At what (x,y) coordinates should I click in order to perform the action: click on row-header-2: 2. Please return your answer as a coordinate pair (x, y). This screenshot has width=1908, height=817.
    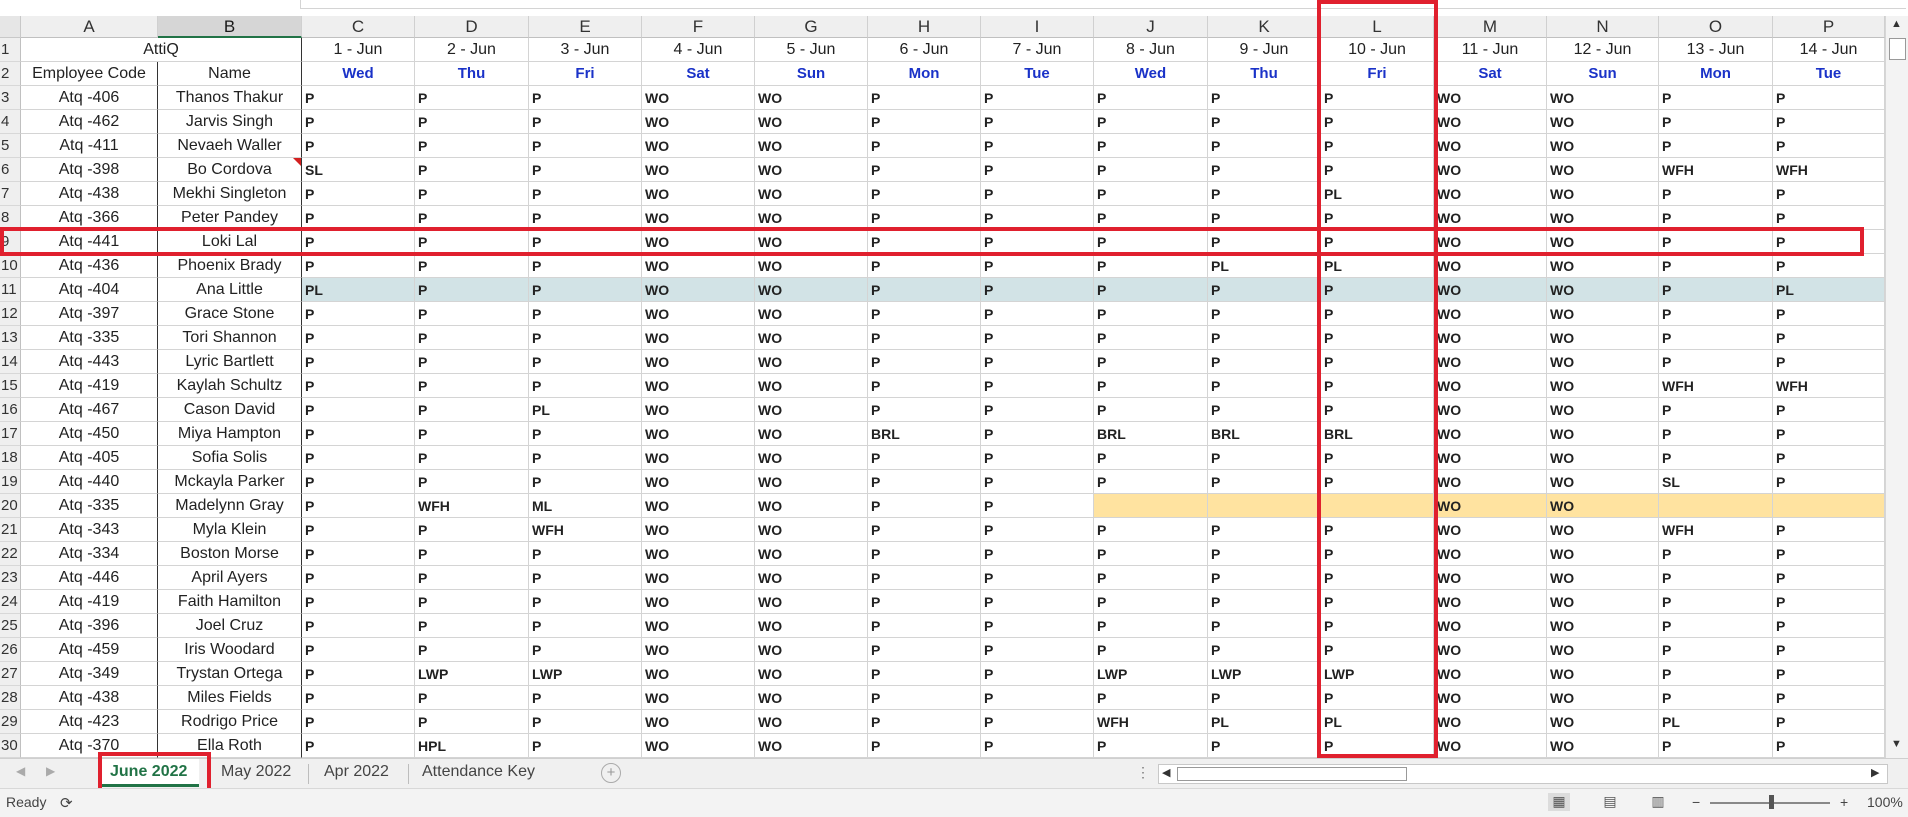
    Looking at the image, I should click on (10, 74).